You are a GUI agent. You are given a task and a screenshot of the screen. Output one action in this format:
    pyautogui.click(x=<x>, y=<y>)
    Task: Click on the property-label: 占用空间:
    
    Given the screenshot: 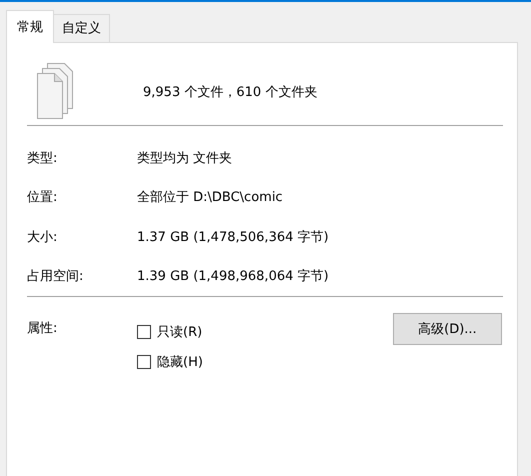 What is the action you would take?
    pyautogui.click(x=55, y=277)
    